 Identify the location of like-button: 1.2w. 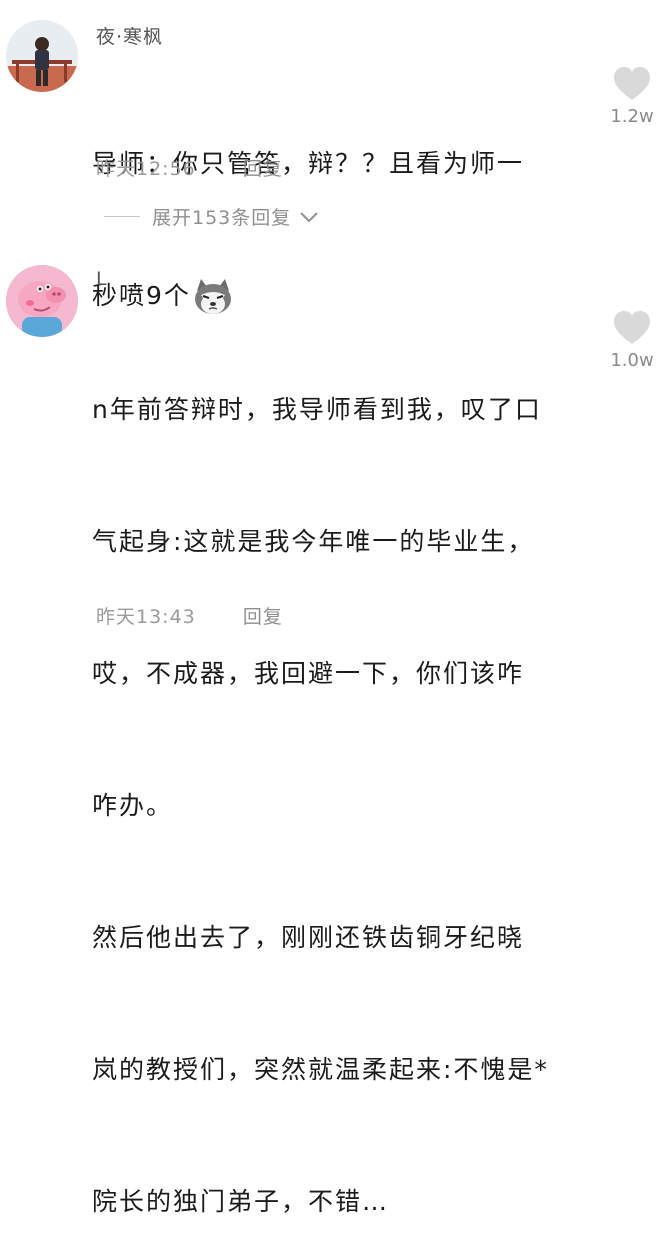
(632, 96).